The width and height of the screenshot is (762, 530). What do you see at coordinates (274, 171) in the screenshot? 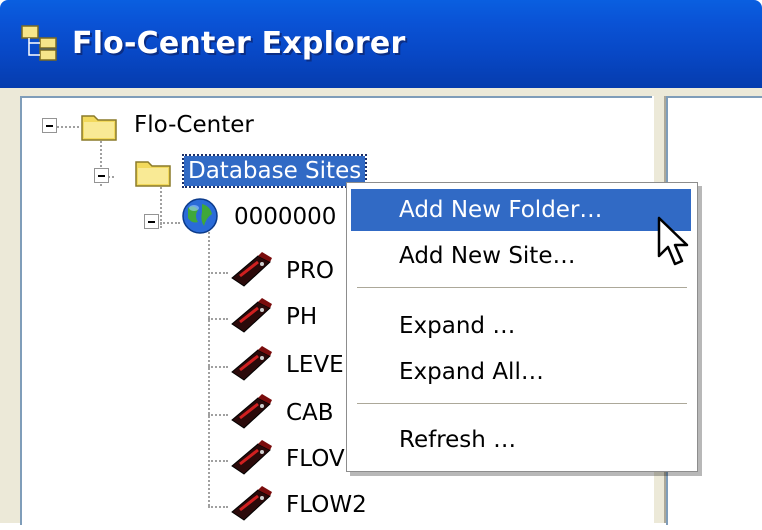
I see `tree-node-database-sites: Database Sites` at bounding box center [274, 171].